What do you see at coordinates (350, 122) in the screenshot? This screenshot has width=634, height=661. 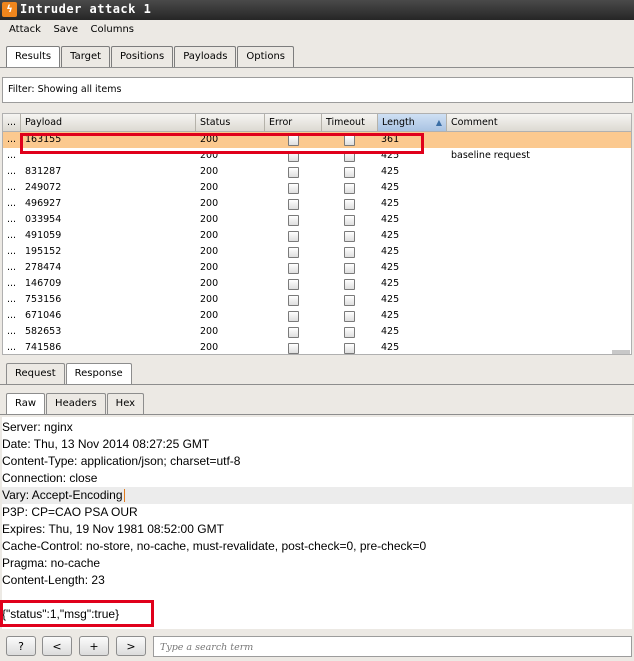 I see `column-header-timeout: Timeout` at bounding box center [350, 122].